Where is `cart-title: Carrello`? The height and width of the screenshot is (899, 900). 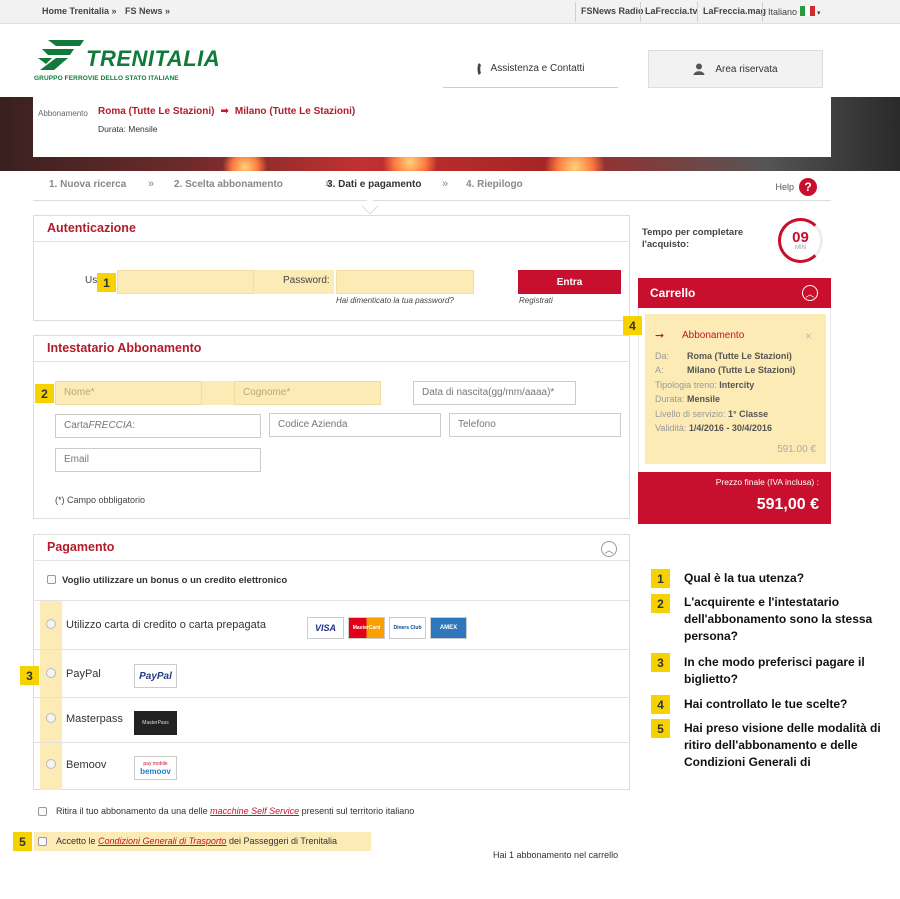 cart-title: Carrello is located at coordinates (673, 293).